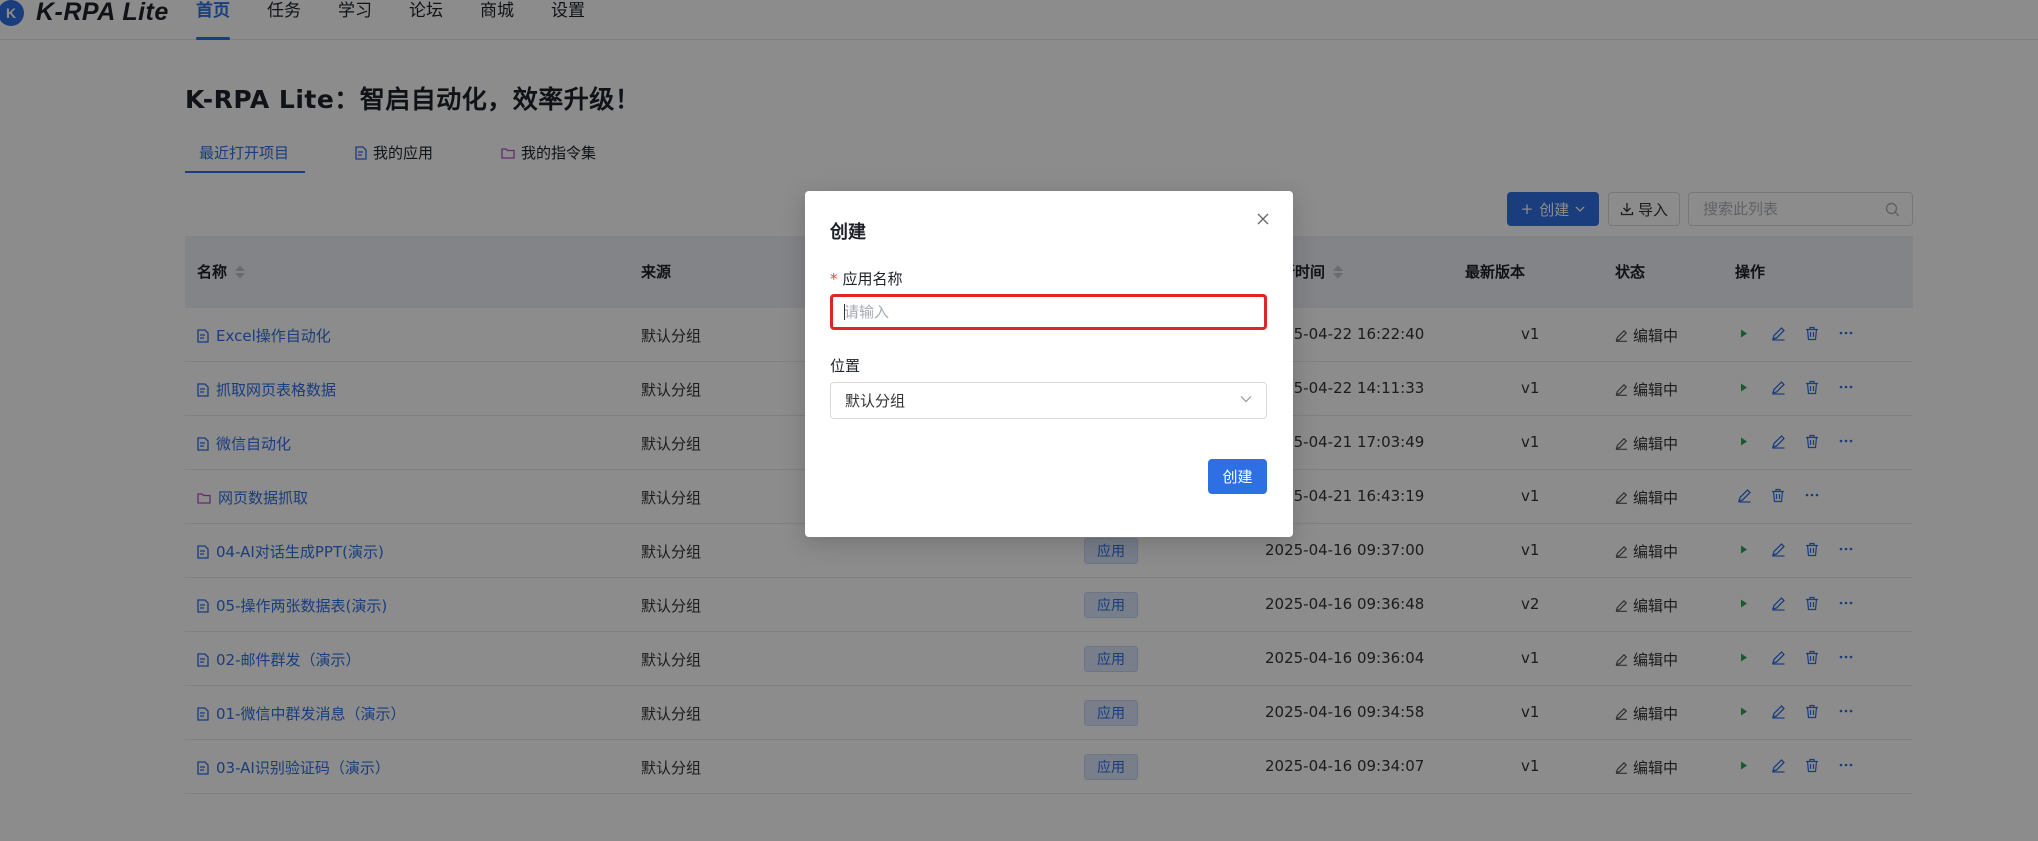 This screenshot has width=2038, height=841. Describe the element at coordinates (1246, 399) in the screenshot. I see `chevron-down-icon` at that location.